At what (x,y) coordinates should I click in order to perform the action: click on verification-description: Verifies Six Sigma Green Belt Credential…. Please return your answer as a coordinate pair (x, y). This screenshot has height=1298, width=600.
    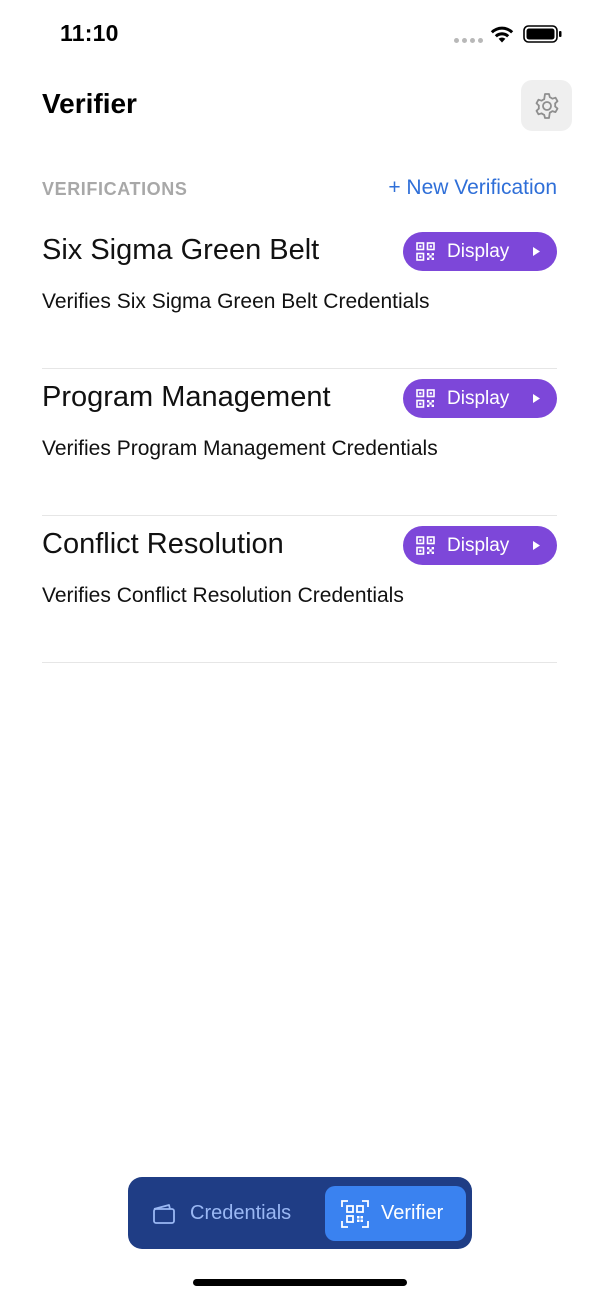
    Looking at the image, I should click on (236, 301).